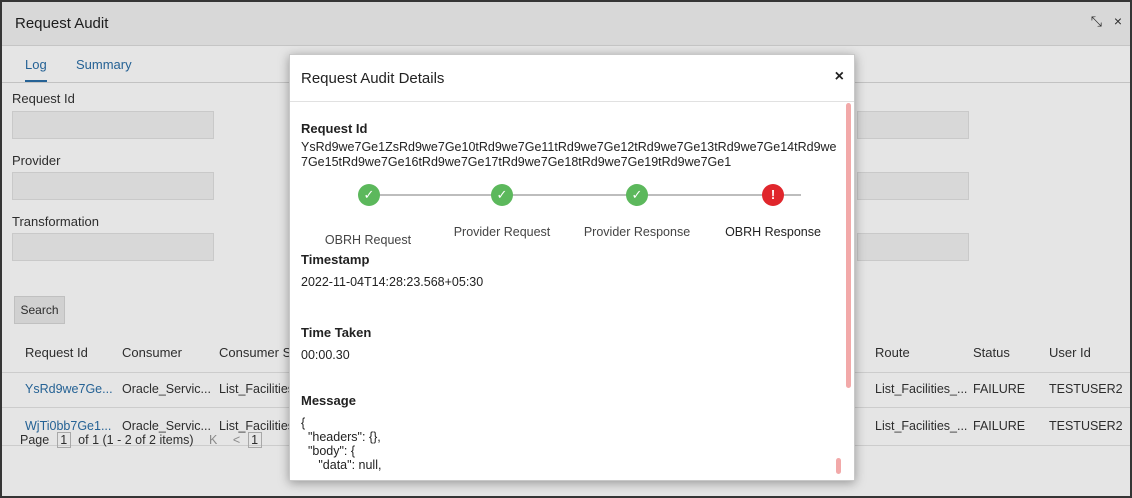  Describe the element at coordinates (104, 64) in the screenshot. I see `tab-summary: Summary` at that location.